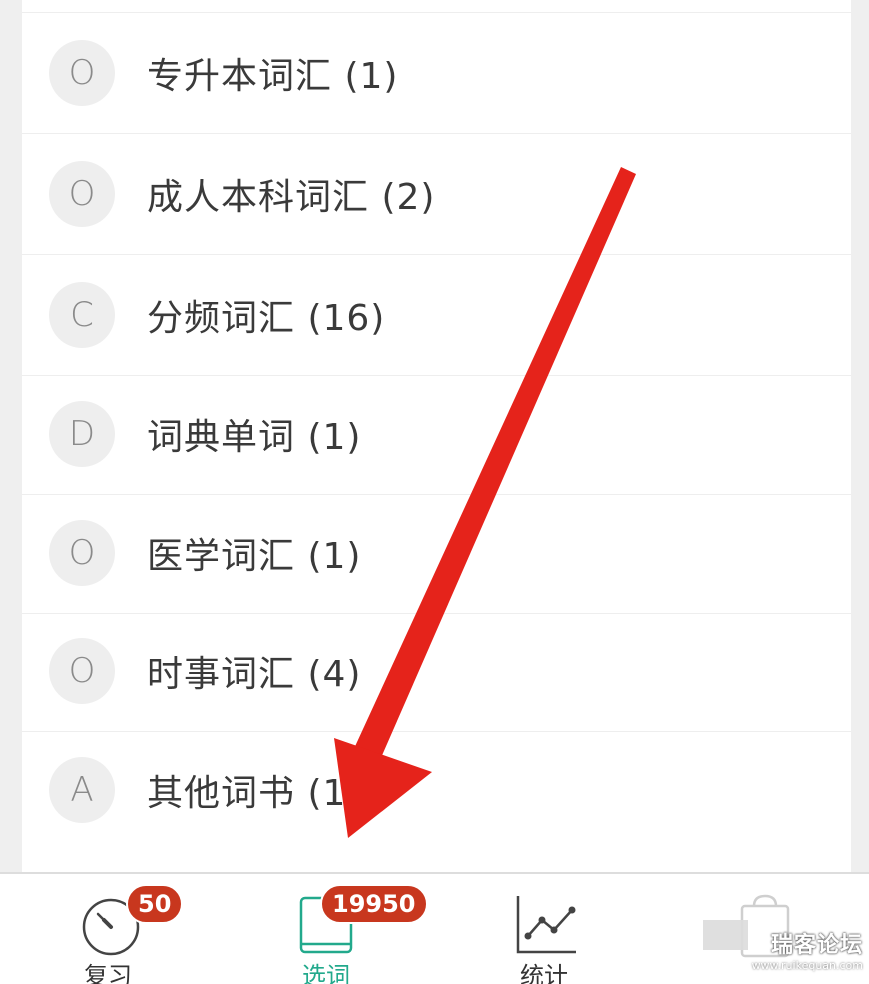 Image resolution: width=869 pixels, height=984 pixels. Describe the element at coordinates (266, 318) in the screenshot. I see `list-item-label: 分频词汇 (16)` at that location.